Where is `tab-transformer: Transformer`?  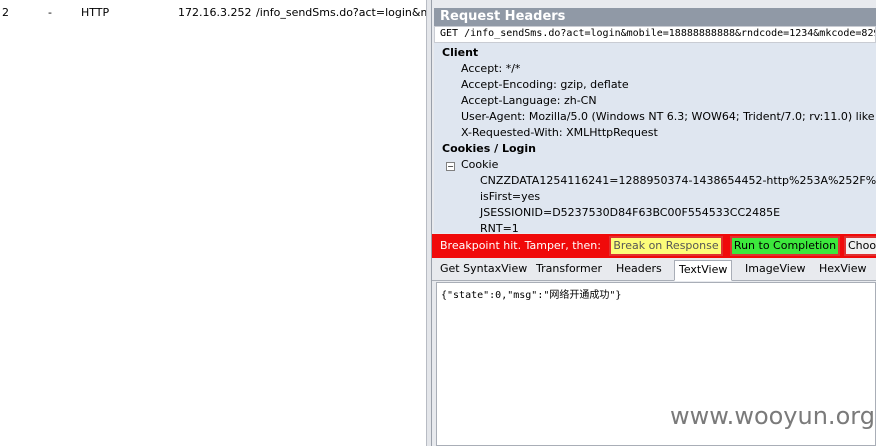 tab-transformer: Transformer is located at coordinates (569, 270).